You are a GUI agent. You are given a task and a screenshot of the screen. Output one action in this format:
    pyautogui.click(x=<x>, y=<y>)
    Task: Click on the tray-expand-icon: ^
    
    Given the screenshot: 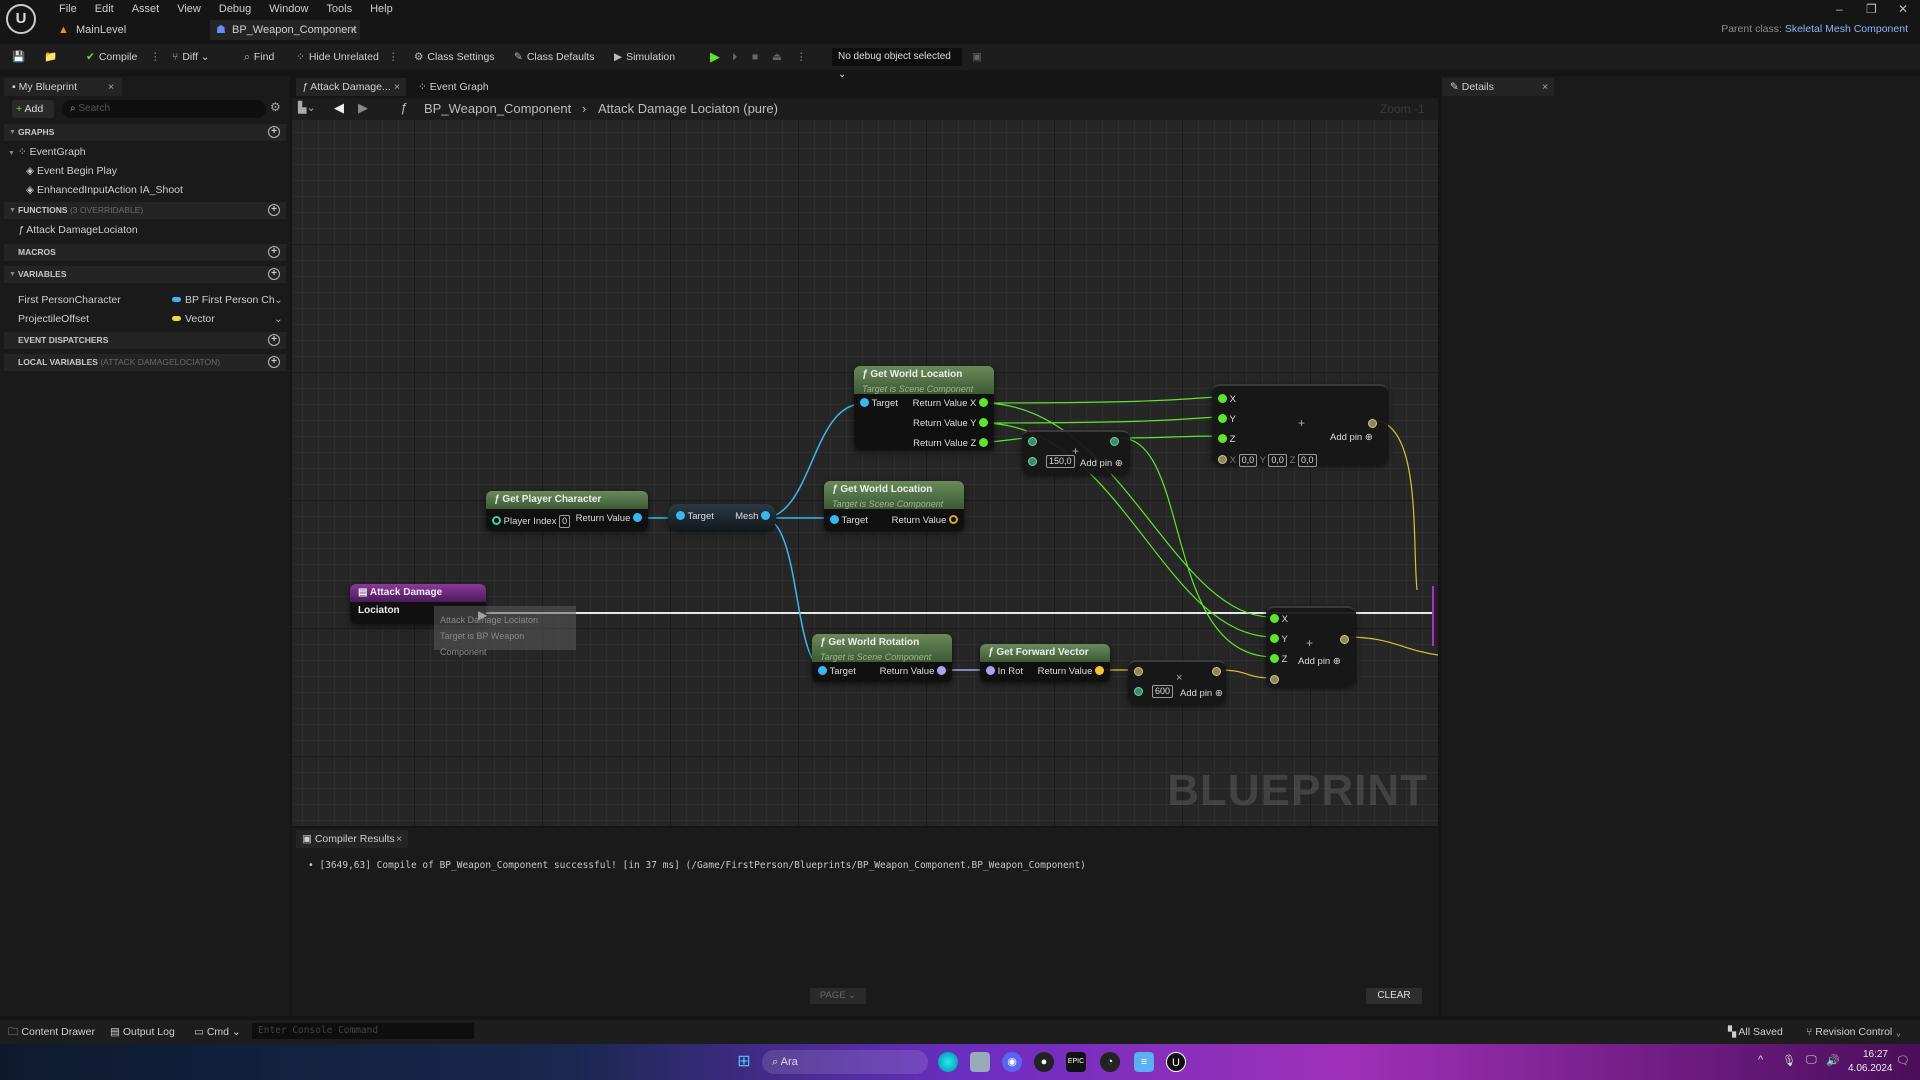 What is the action you would take?
    pyautogui.click(x=1760, y=1060)
    